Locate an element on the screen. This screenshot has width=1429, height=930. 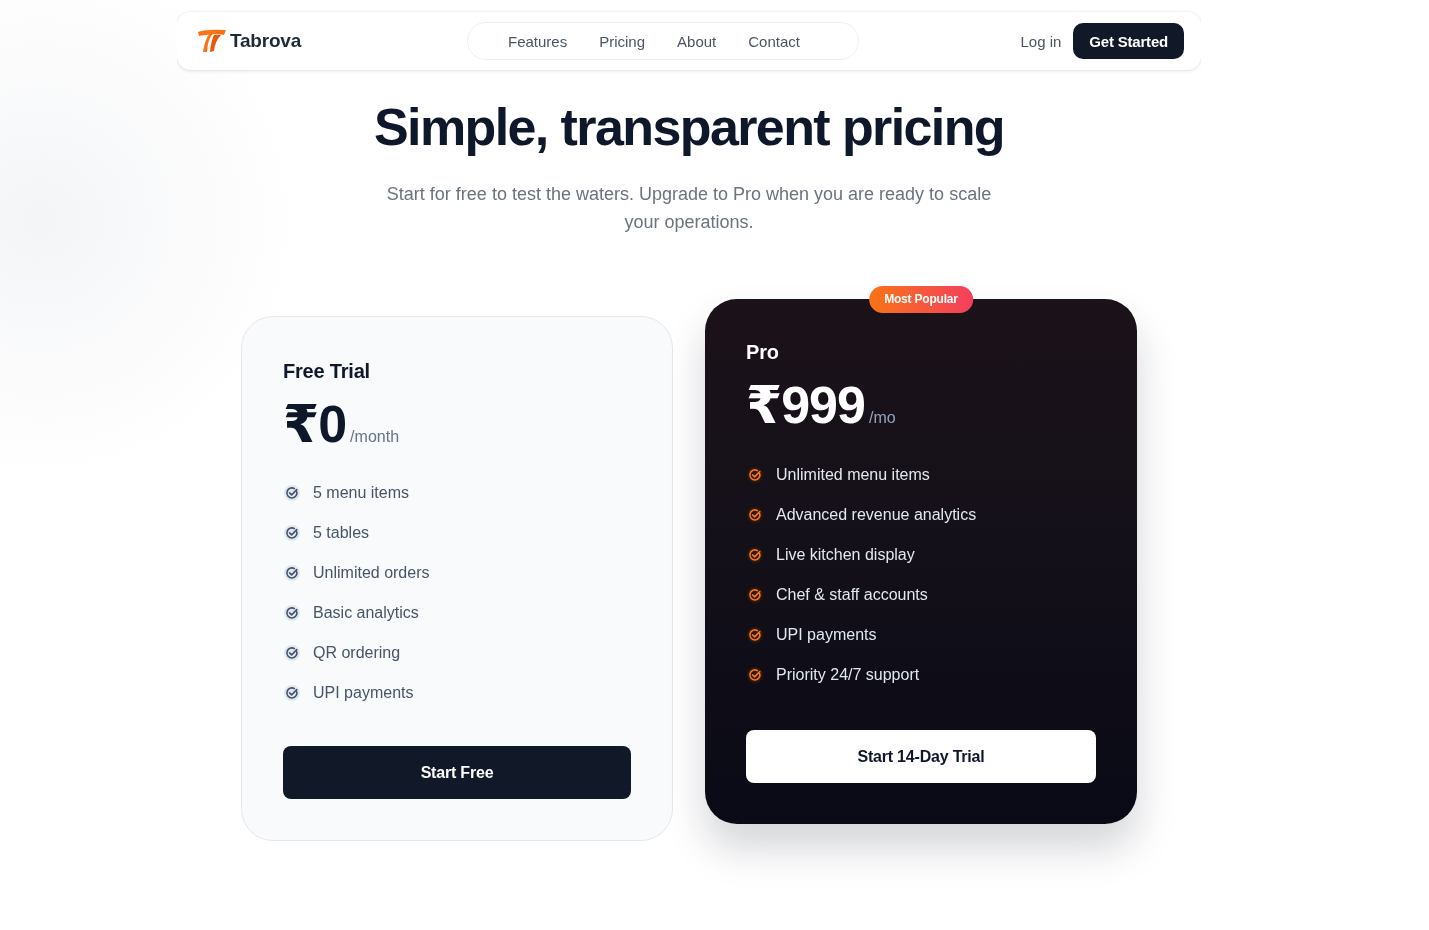
popular-badge: Most Popular is located at coordinates (921, 299).